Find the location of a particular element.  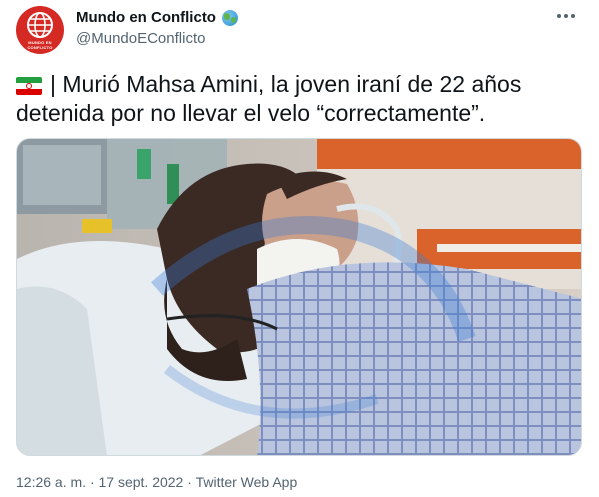

globe-logo-icon is located at coordinates (40, 24).